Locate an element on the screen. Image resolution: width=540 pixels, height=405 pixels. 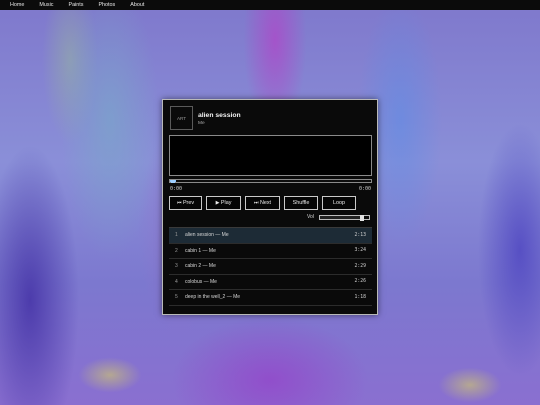
shuffle-button-label: Shuffle is located at coordinates (301, 203).